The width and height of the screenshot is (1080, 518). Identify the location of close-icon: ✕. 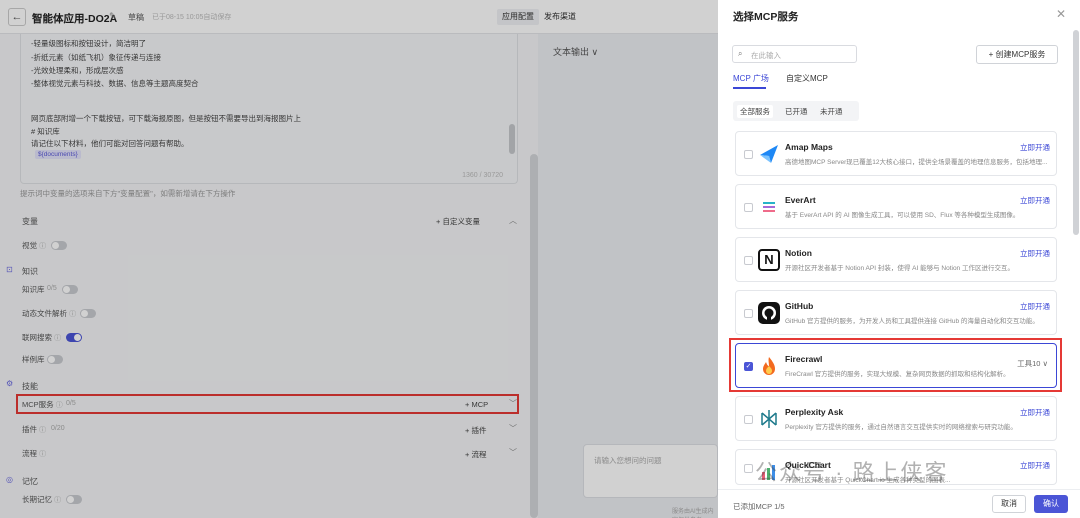
(1061, 14).